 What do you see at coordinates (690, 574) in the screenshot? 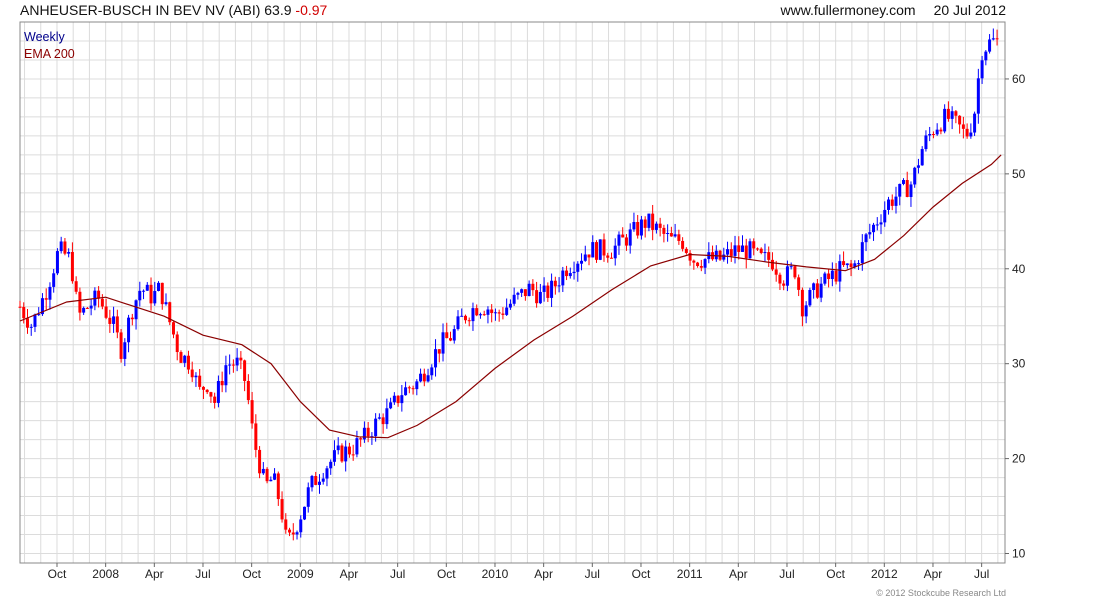
I see `x-tick-label: 2011` at bounding box center [690, 574].